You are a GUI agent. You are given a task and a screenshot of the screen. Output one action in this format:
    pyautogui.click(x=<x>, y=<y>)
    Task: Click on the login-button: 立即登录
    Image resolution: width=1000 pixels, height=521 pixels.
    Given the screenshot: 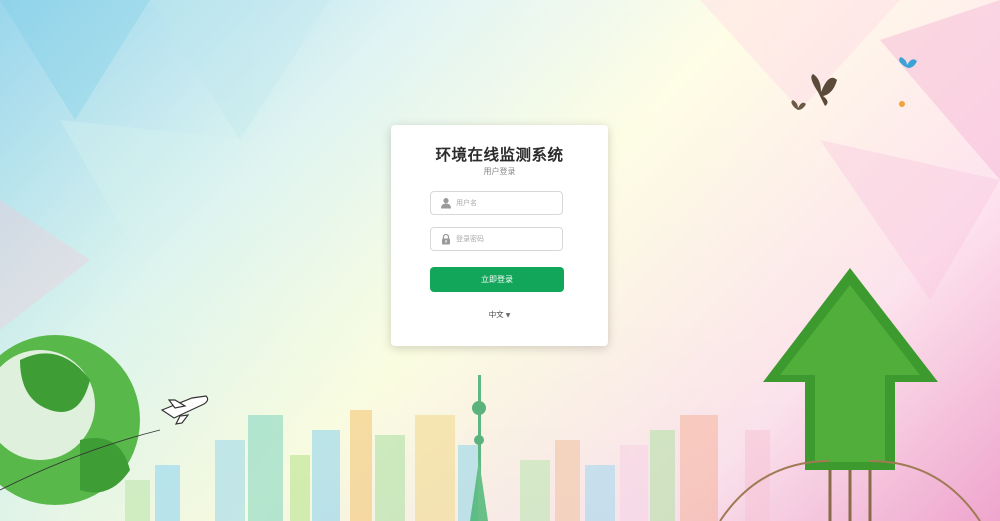 What is the action you would take?
    pyautogui.click(x=497, y=279)
    